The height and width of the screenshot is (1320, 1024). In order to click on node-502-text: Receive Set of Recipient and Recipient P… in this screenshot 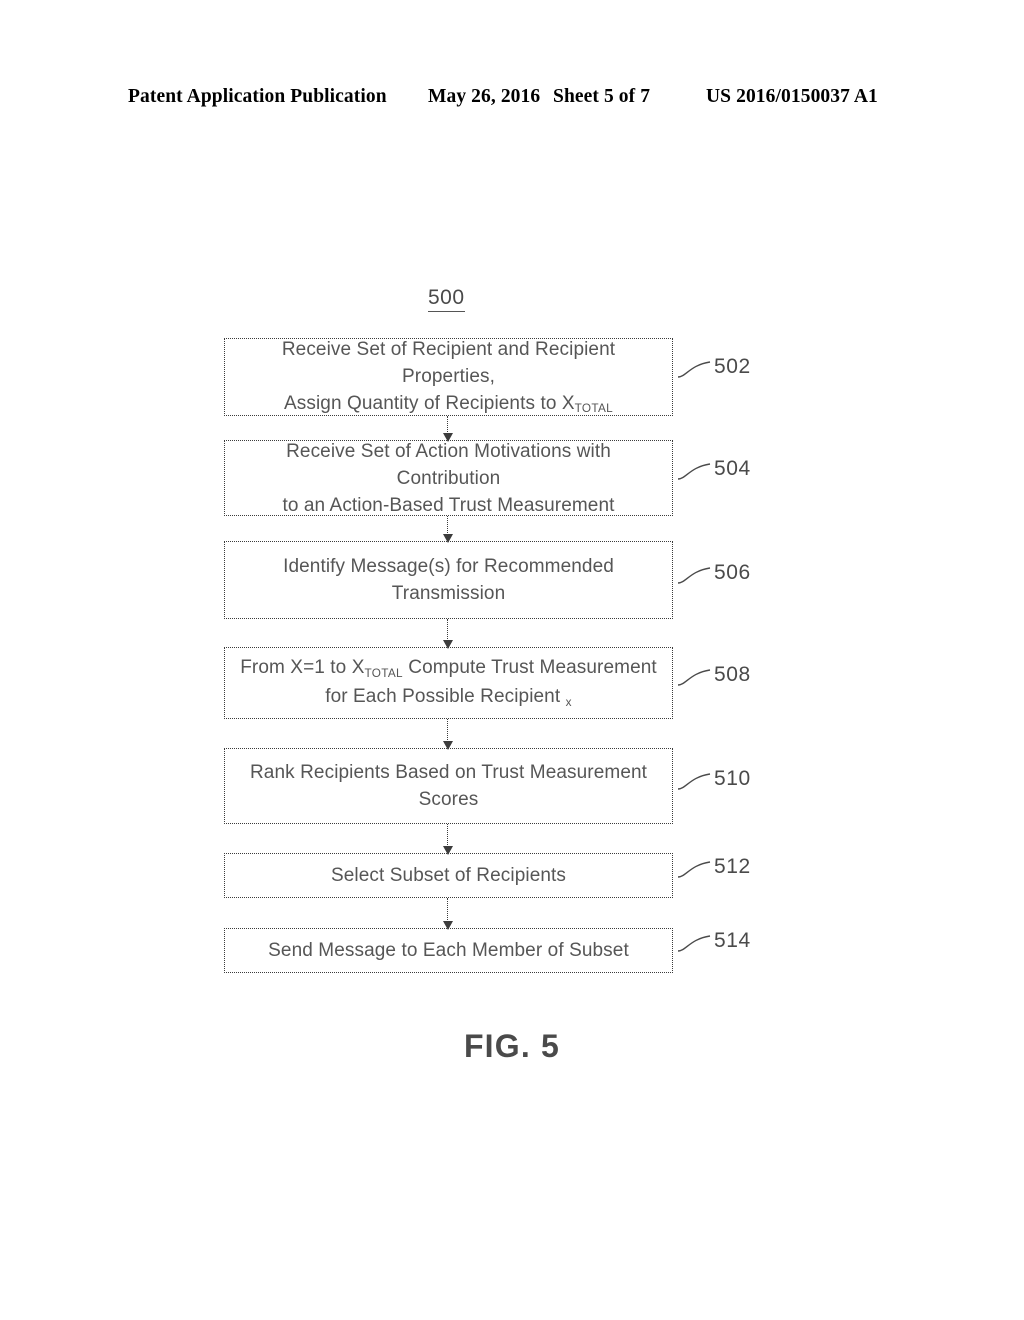, I will do `click(448, 377)`.